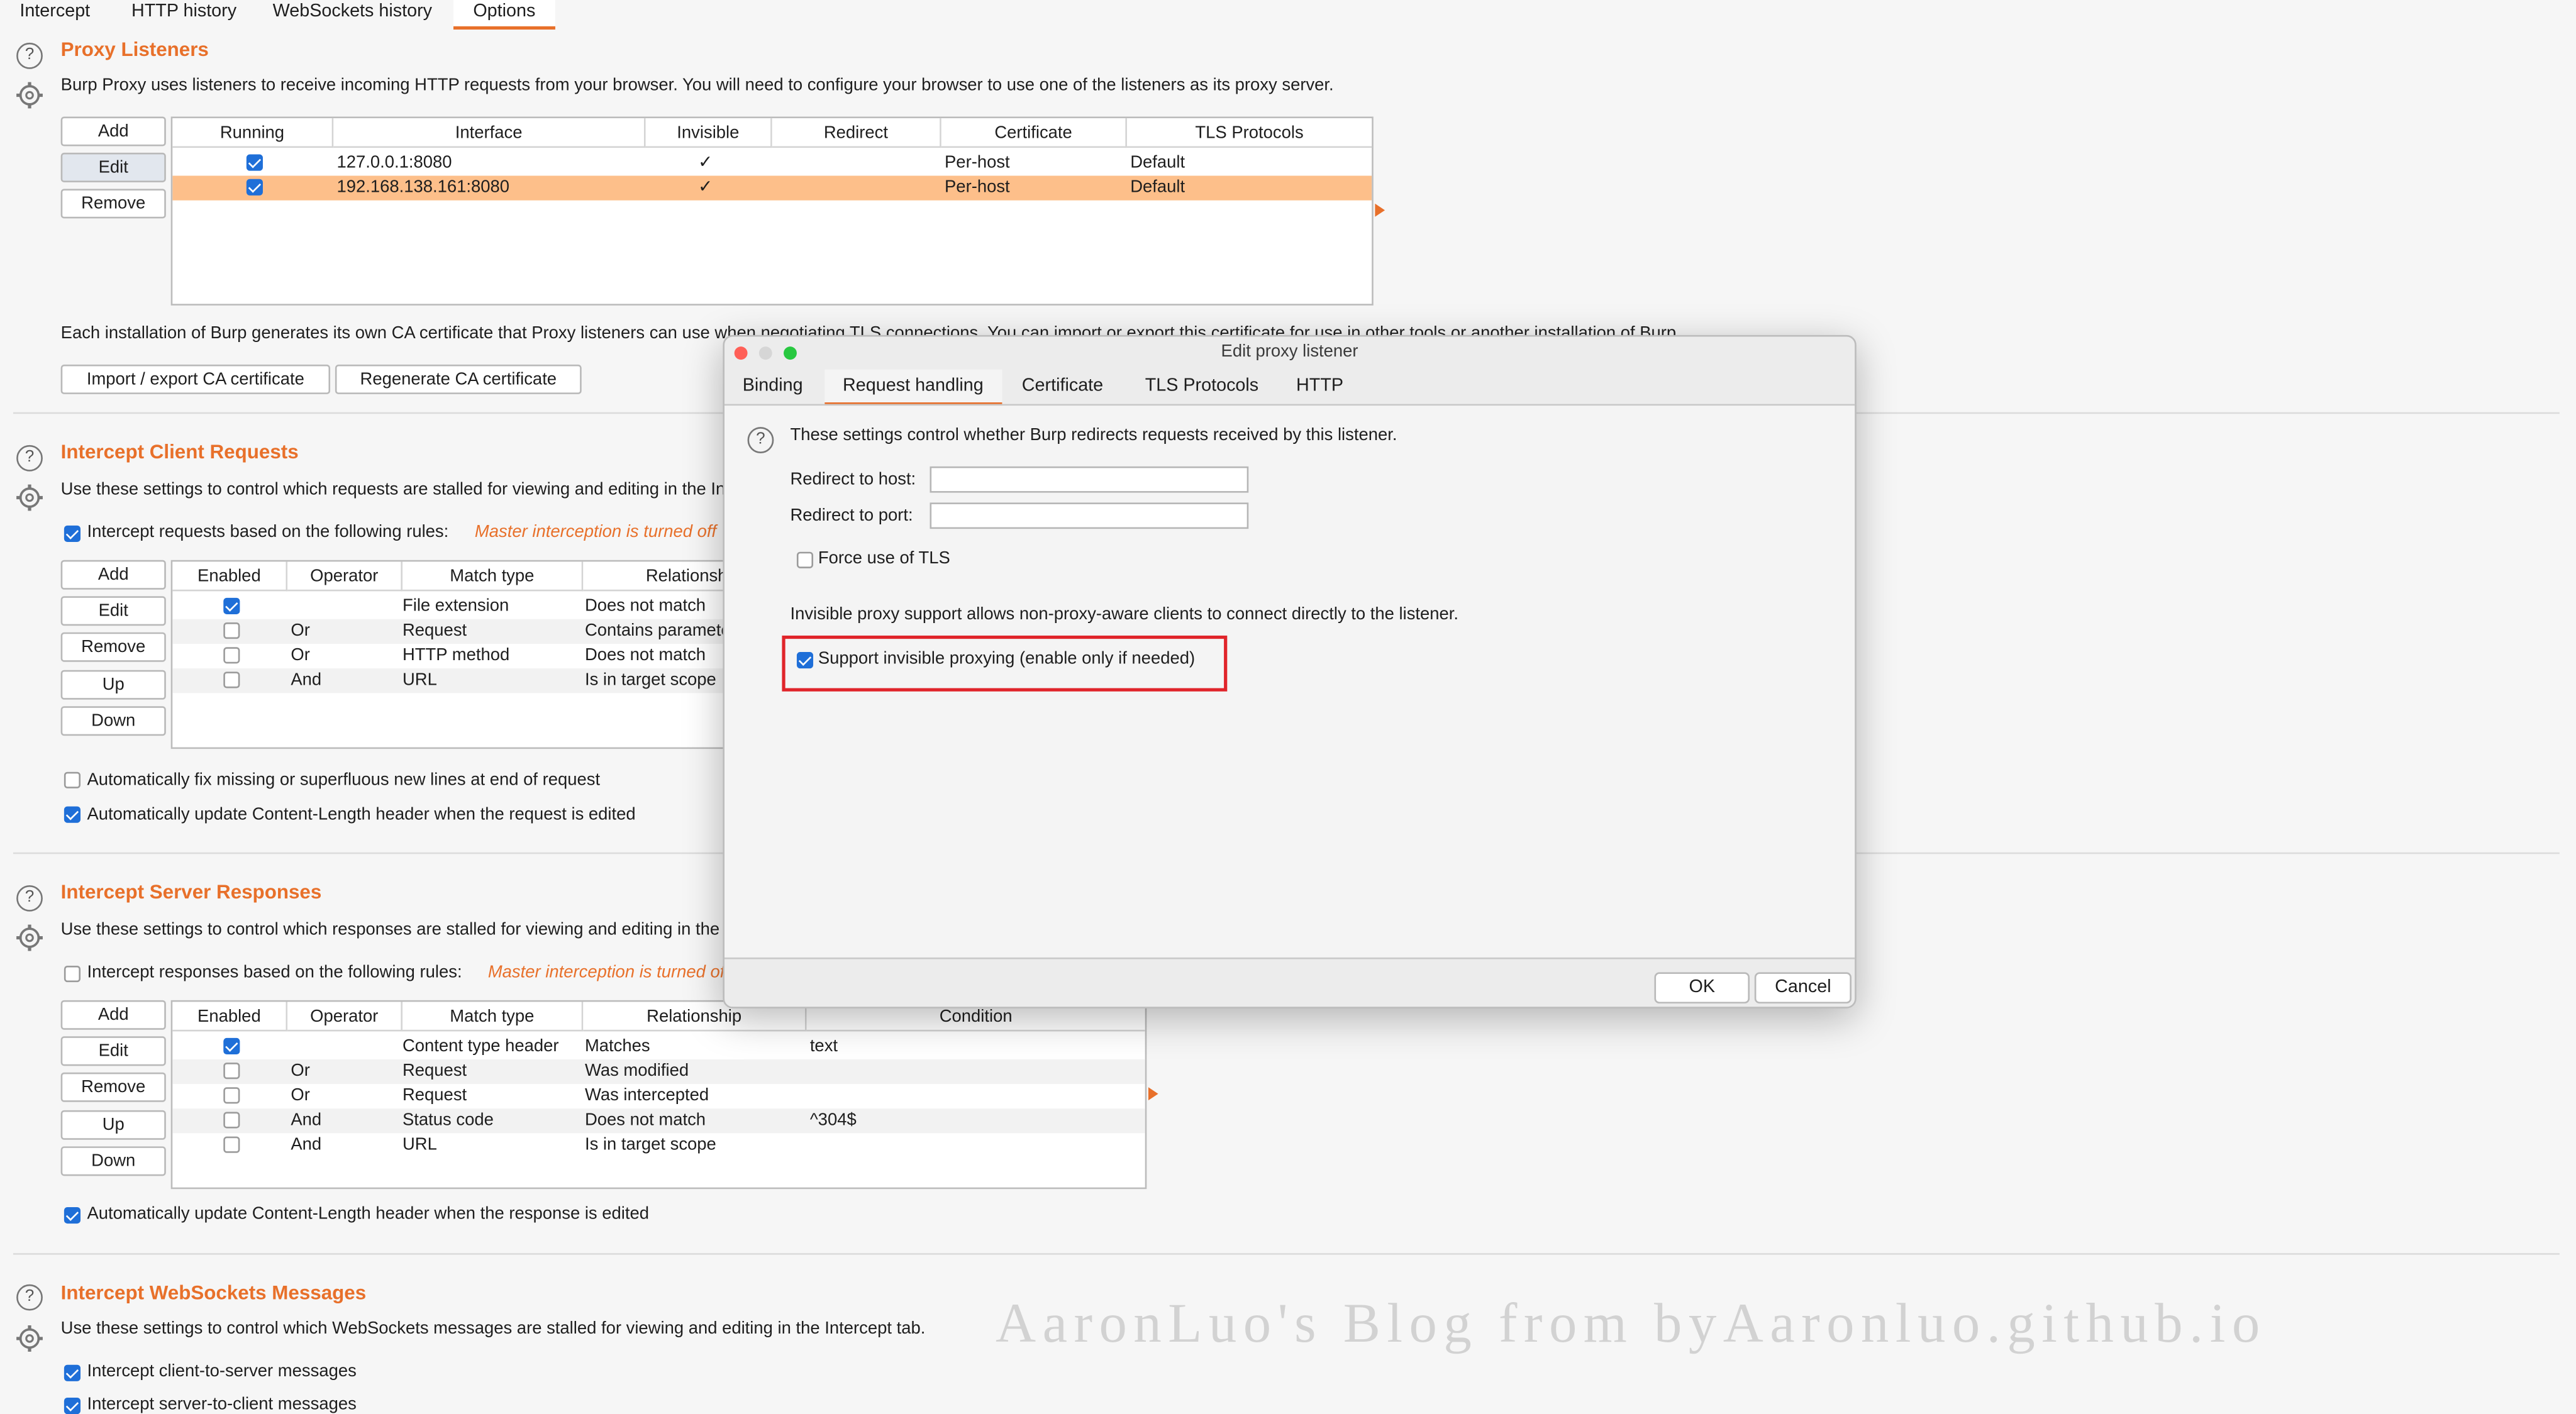  Describe the element at coordinates (708, 133) in the screenshot. I see `column-header: Invisible` at that location.